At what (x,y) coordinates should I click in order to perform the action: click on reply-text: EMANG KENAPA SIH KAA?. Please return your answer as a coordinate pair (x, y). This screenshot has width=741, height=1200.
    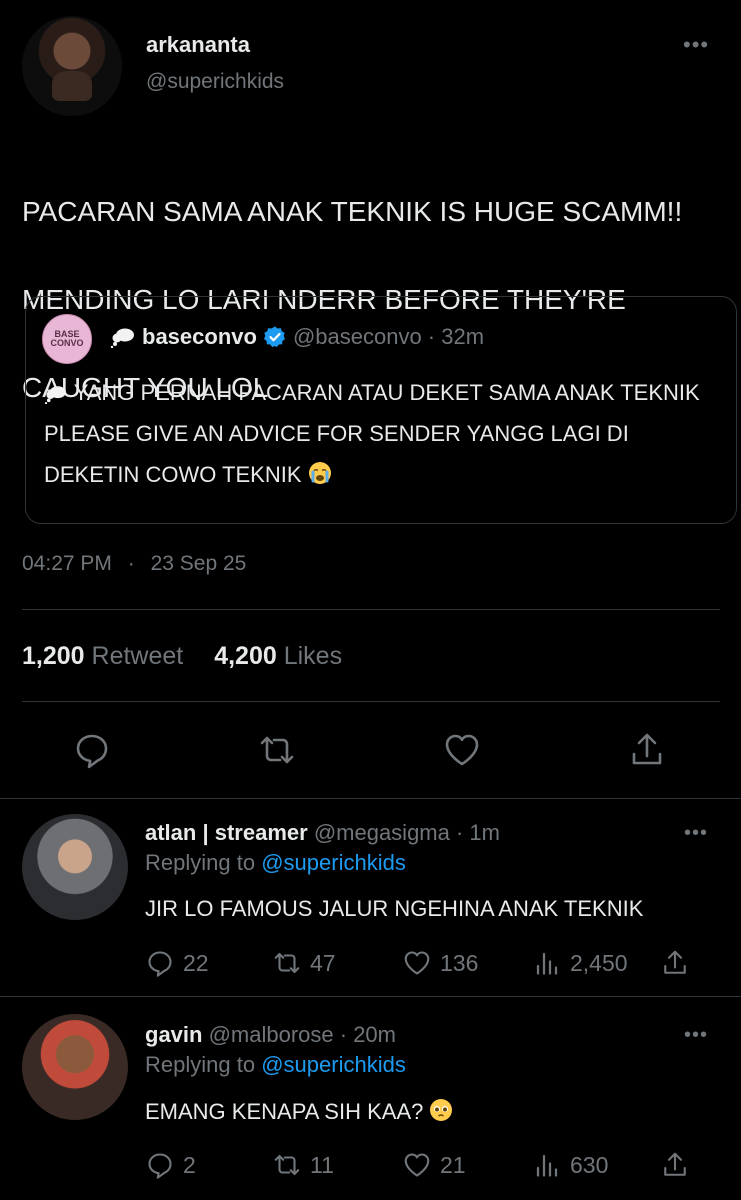
    Looking at the image, I should click on (299, 1111).